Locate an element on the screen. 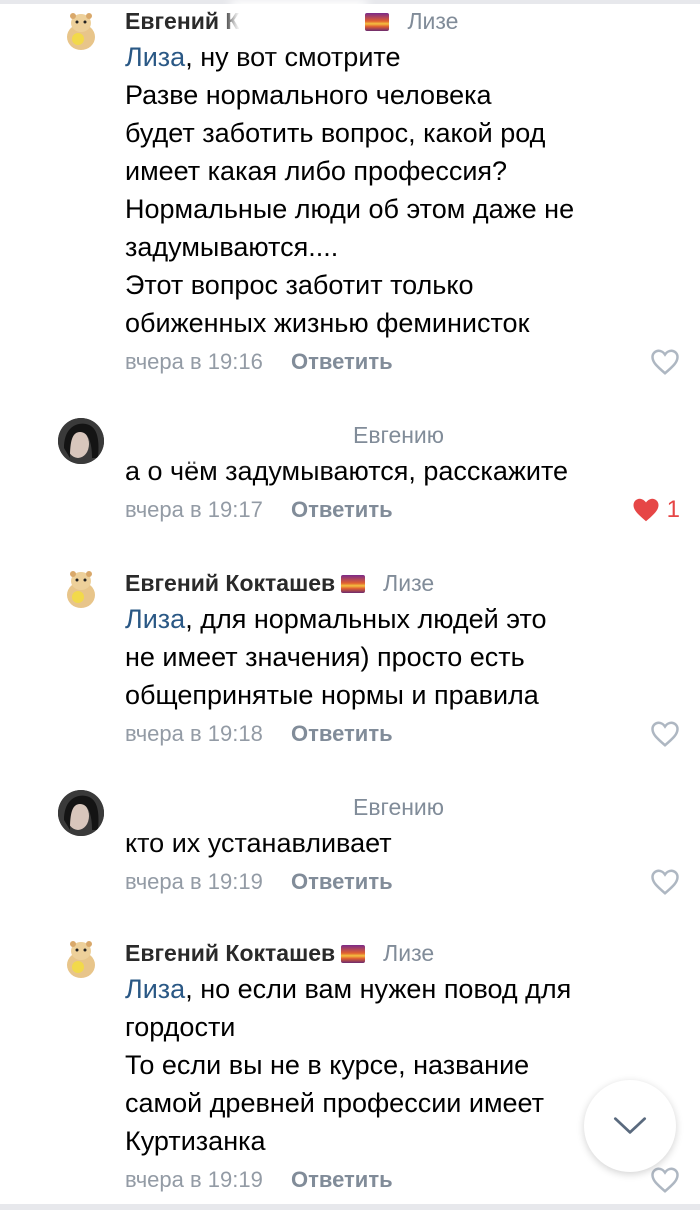 The width and height of the screenshot is (700, 1210). comment-line: Нормальные люди об этом даже не is located at coordinates (350, 209).